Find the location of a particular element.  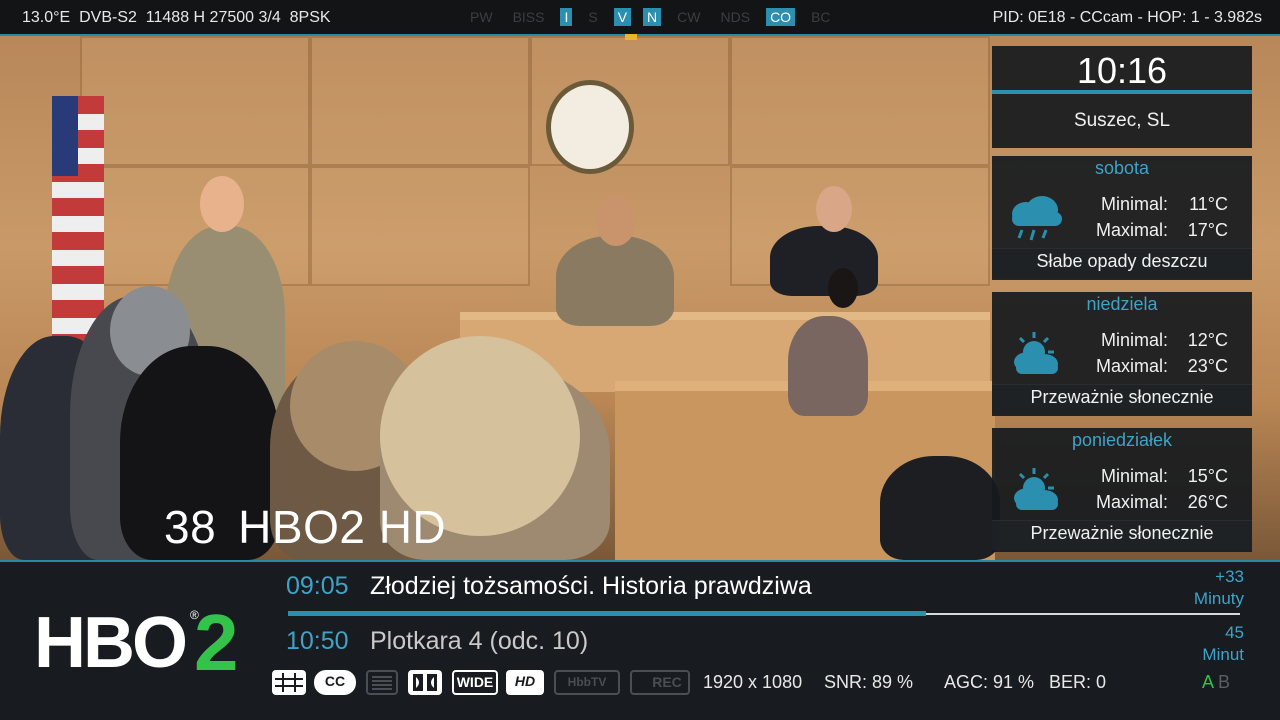

channel-title: 38 HBO2 HD is located at coordinates (305, 527).